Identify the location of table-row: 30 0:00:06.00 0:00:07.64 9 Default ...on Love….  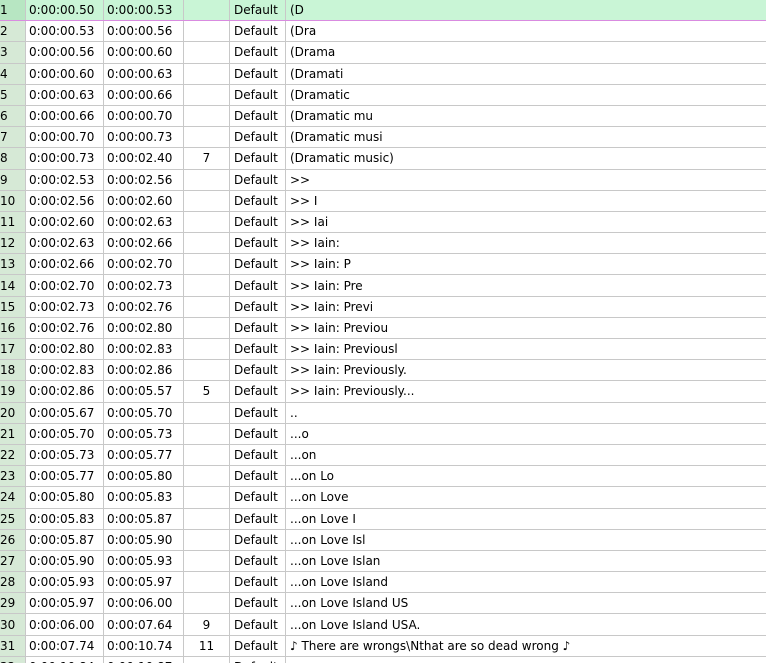
(383, 625).